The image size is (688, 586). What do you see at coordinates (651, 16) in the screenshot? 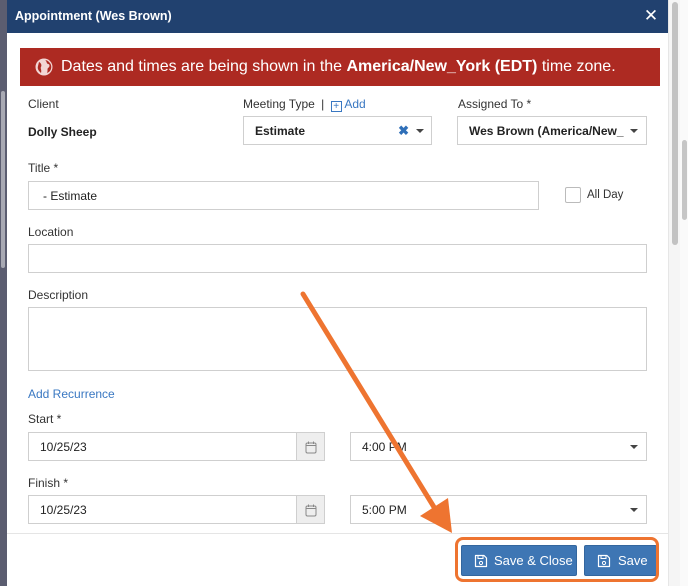
I see `close-icon: ✕` at bounding box center [651, 16].